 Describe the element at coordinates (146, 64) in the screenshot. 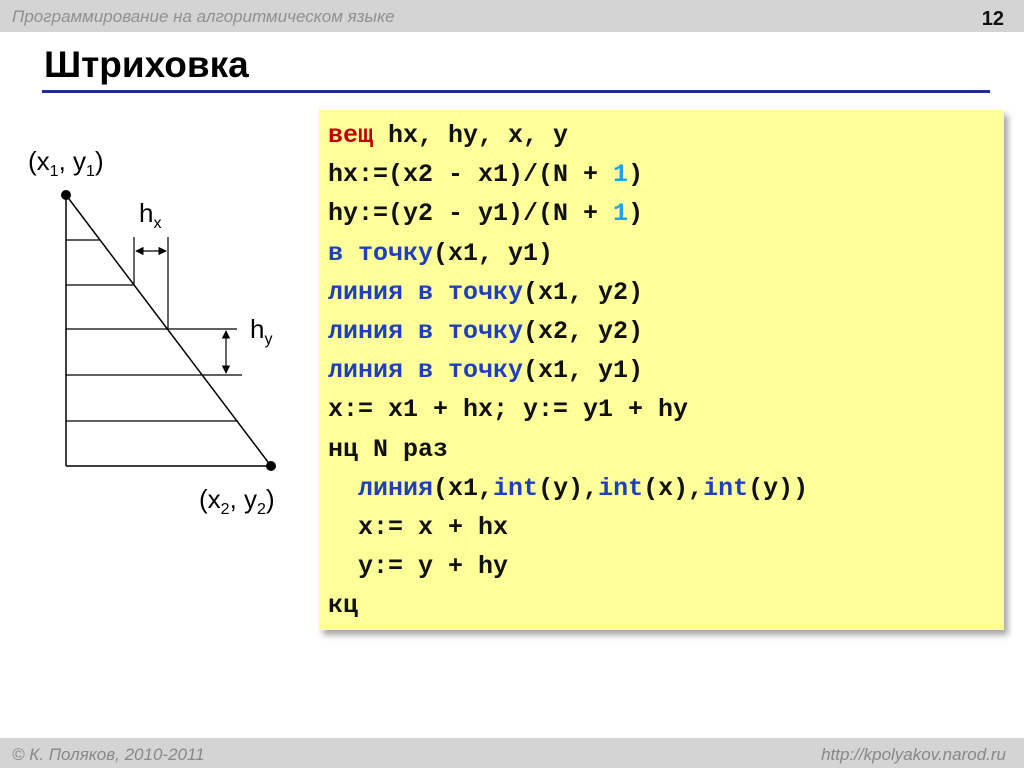

I see `slide-title: Штриховка` at that location.